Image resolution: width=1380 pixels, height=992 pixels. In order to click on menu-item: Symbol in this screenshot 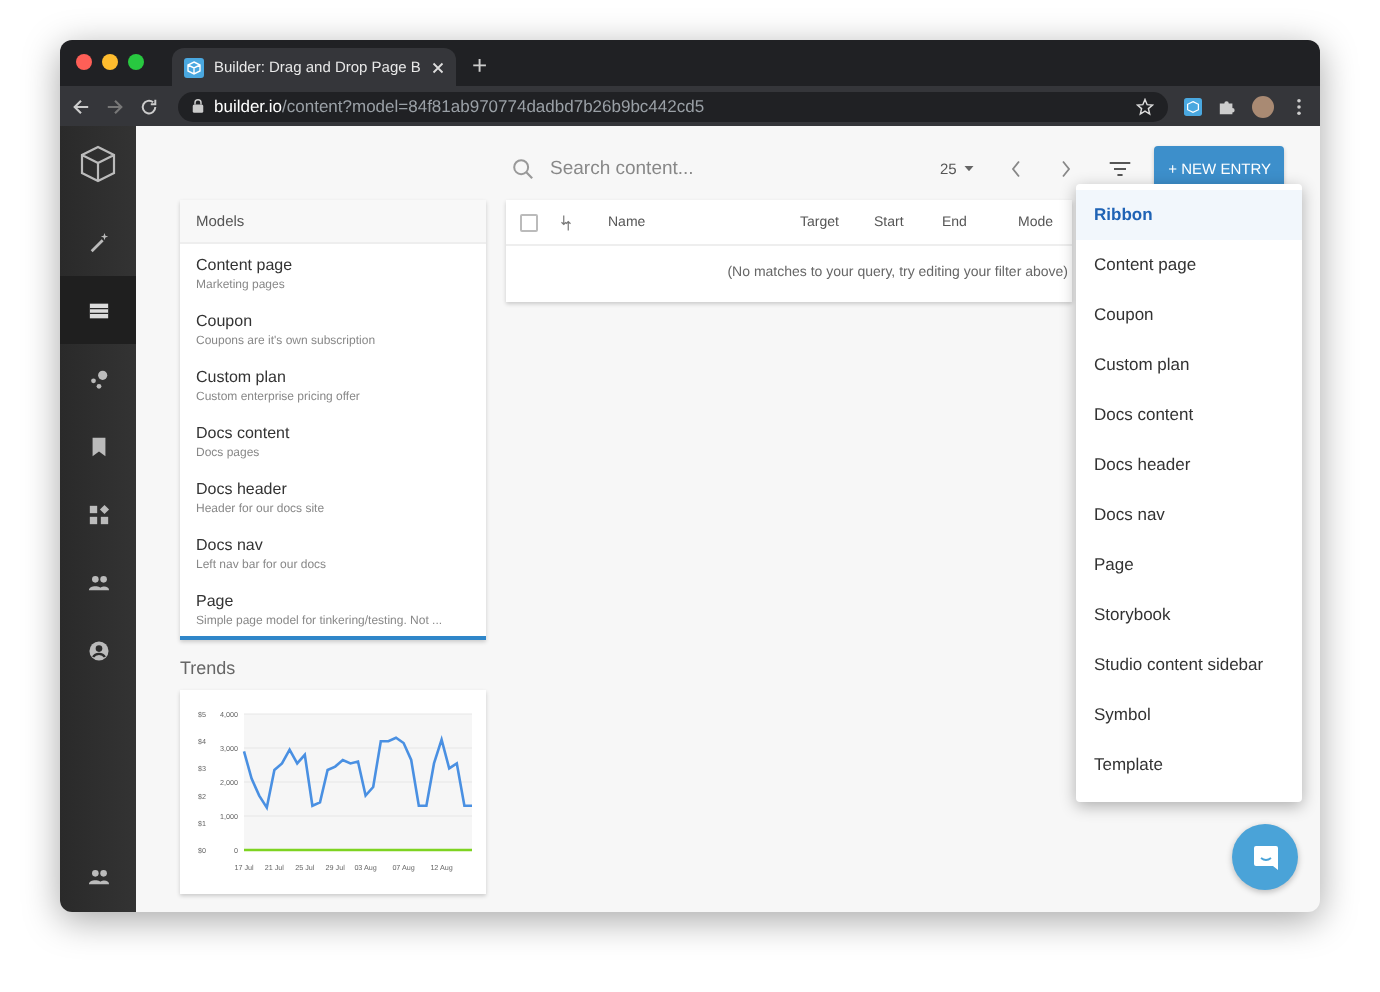, I will do `click(1189, 715)`.